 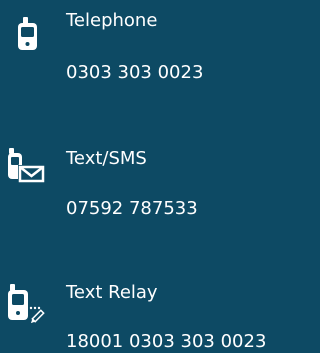 What do you see at coordinates (28, 36) in the screenshot?
I see `mobile-phone-icon` at bounding box center [28, 36].